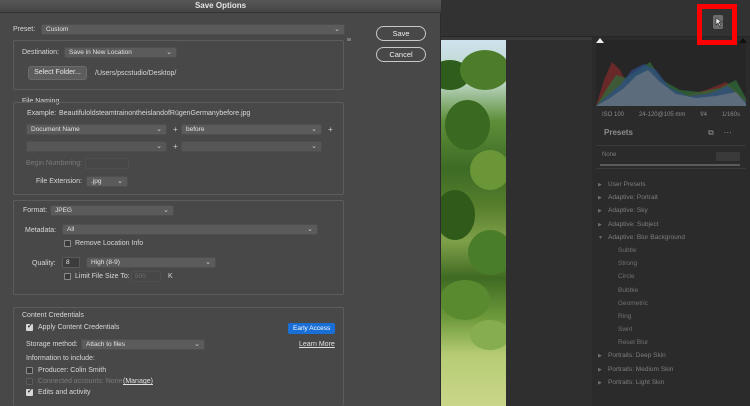  Describe the element at coordinates (671, 316) in the screenshot. I see `preset-item: Ring` at that location.